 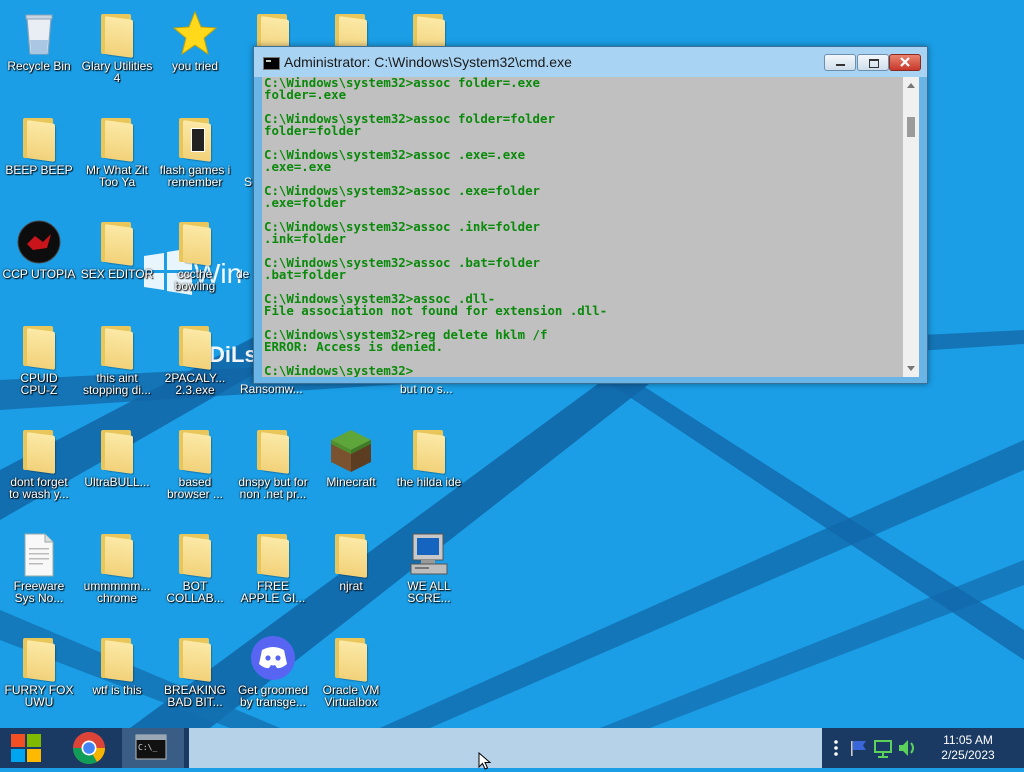 What do you see at coordinates (39, 34) in the screenshot?
I see `recycle-bin-icon` at bounding box center [39, 34].